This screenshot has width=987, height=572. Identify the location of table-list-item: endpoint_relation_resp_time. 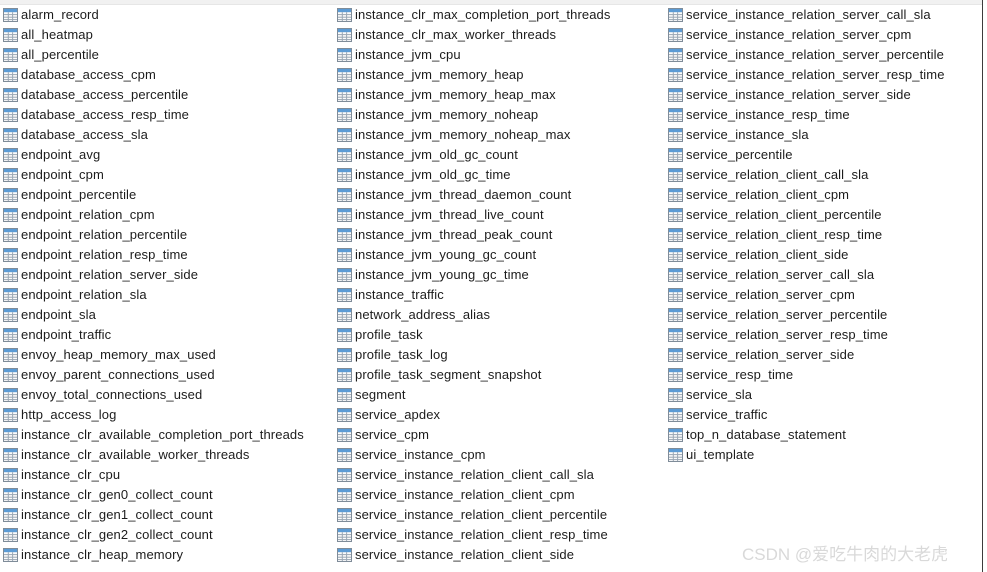
(169, 255).